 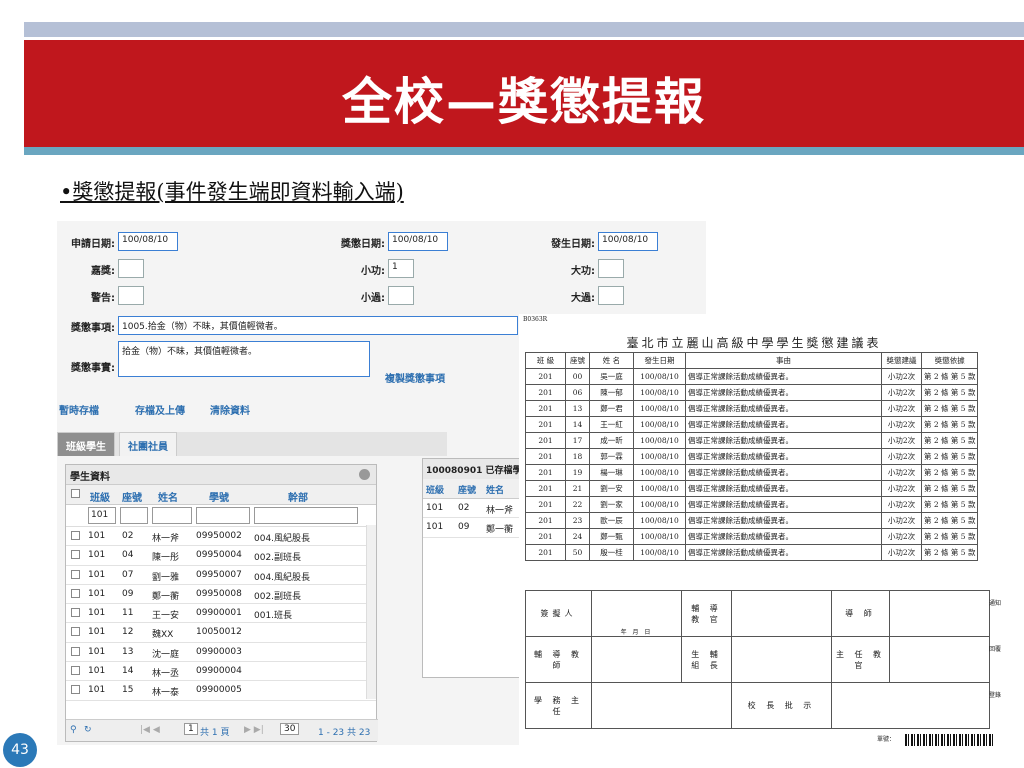 What do you see at coordinates (221, 672) in the screenshot?
I see `table-row: 101 14 林一丞 09900004` at bounding box center [221, 672].